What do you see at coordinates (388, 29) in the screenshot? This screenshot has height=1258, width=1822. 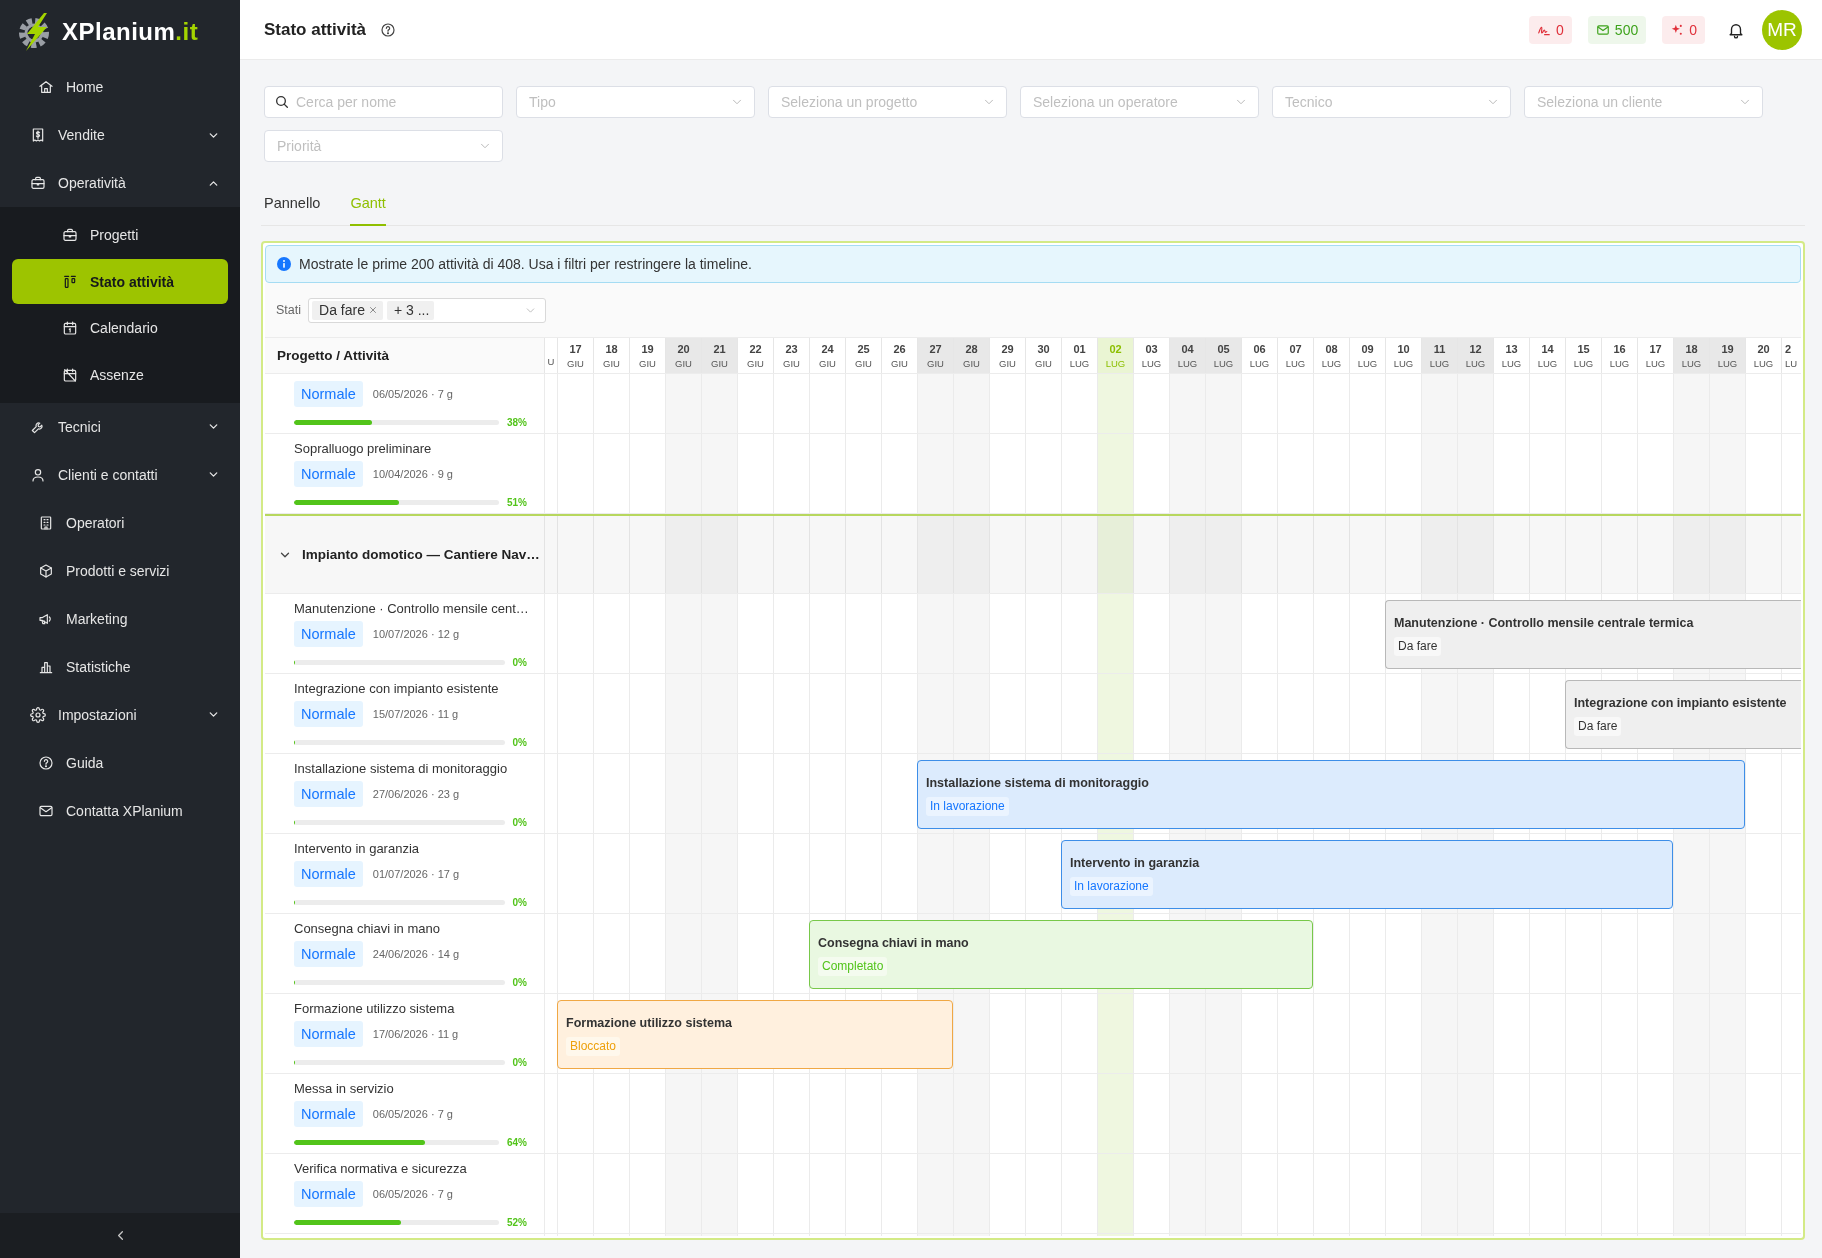 I see `help-icon` at bounding box center [388, 29].